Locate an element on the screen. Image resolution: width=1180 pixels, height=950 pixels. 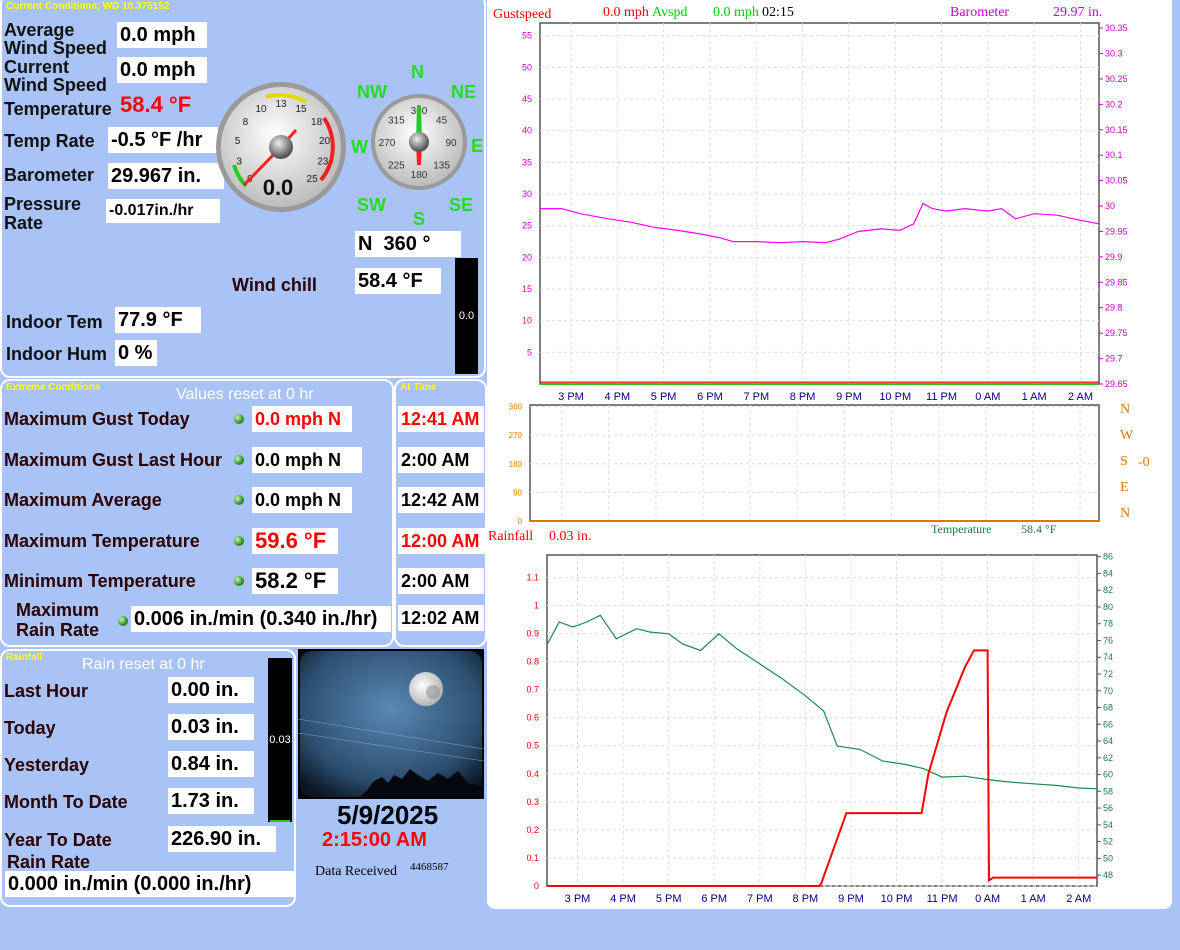
x-tick-label: 2 AM is located at coordinates (1078, 899).